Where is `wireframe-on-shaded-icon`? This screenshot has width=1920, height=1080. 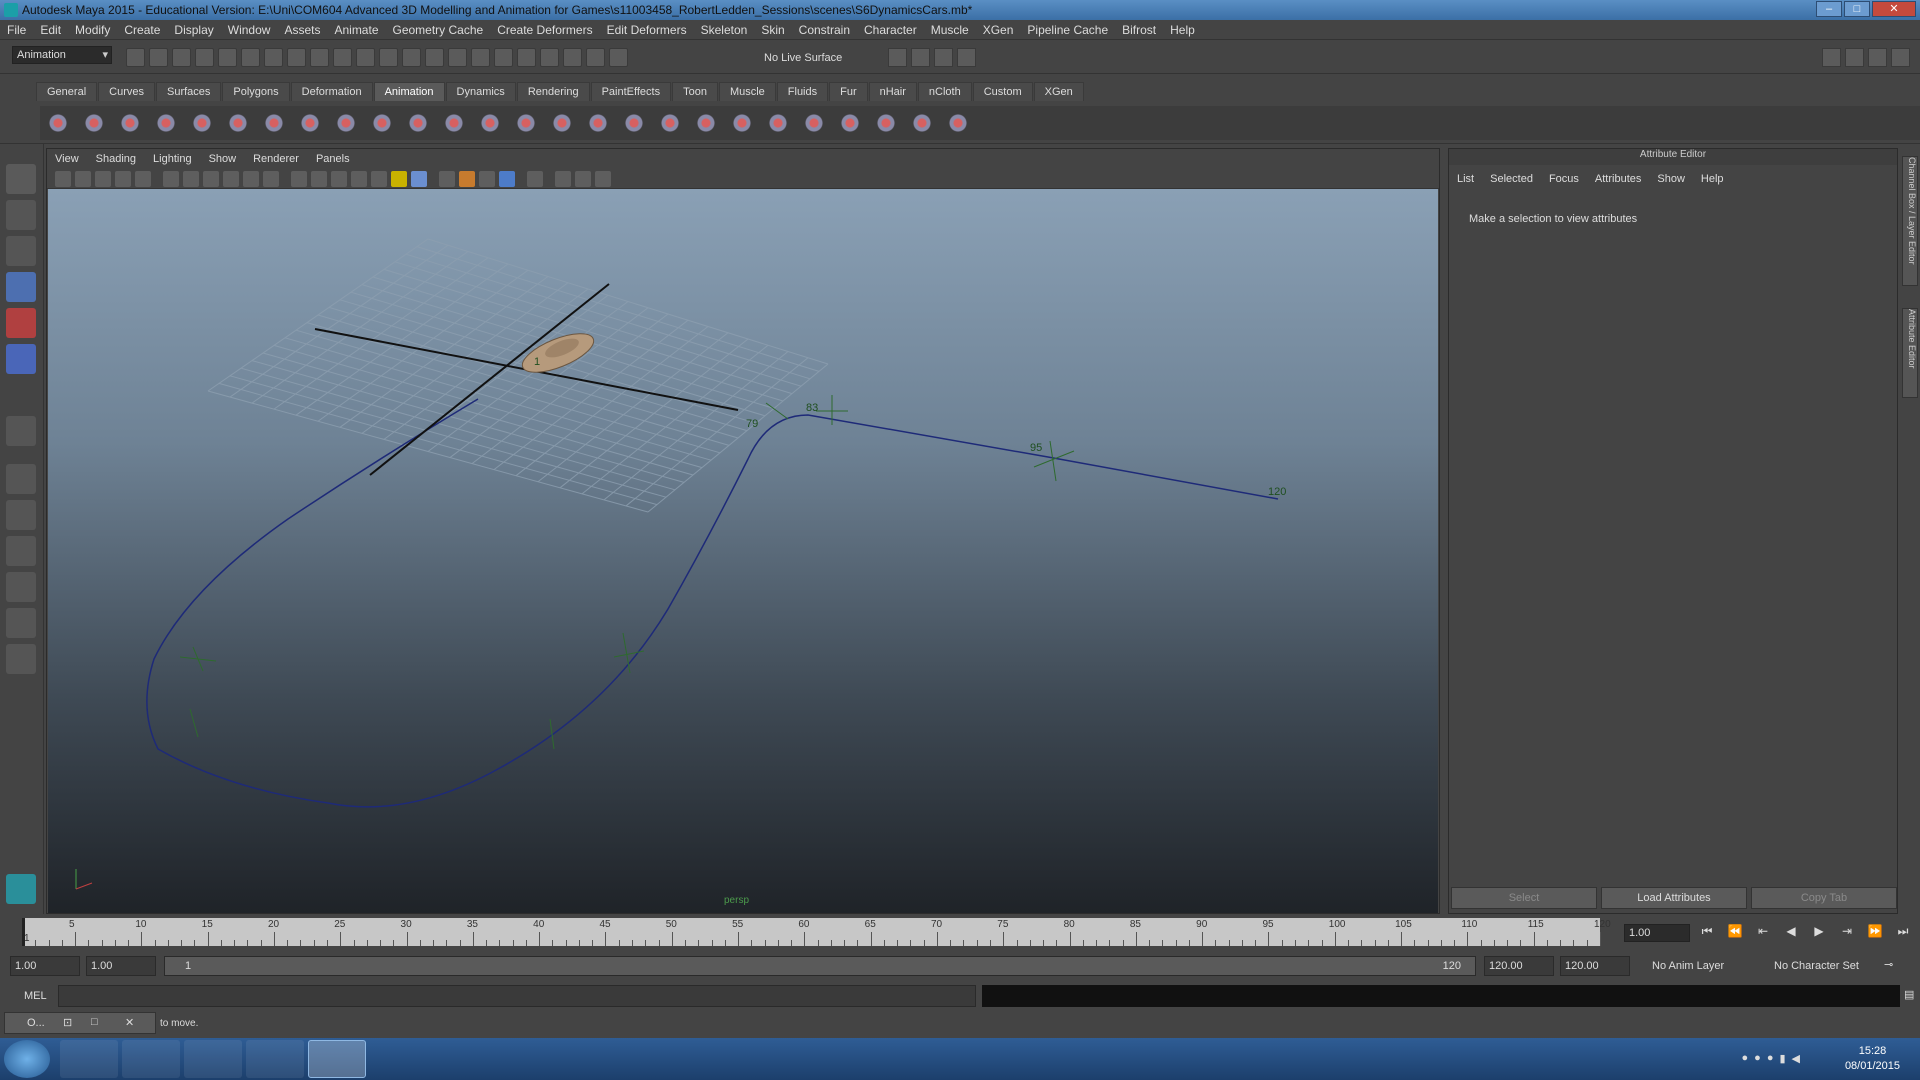 wireframe-on-shaded-icon is located at coordinates (339, 179).